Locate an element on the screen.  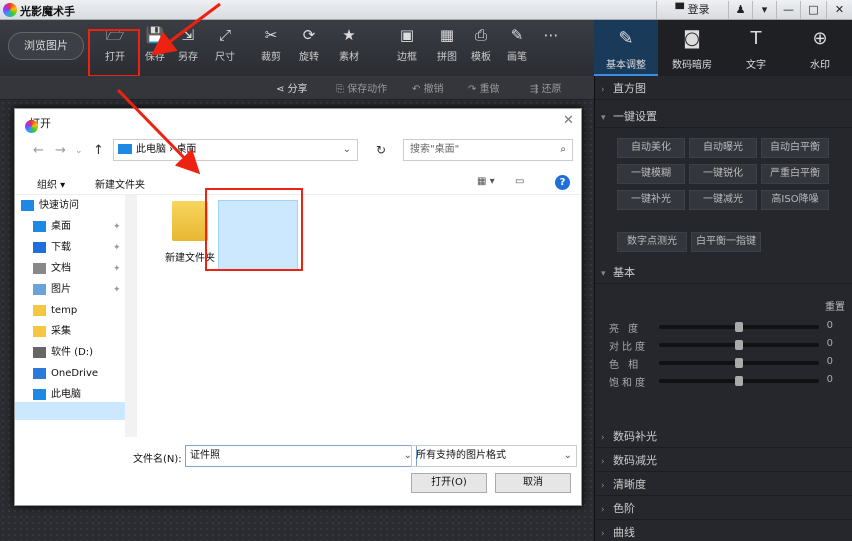
search-input: 搜索"桌面" ⌕ is located at coordinates (488, 150).